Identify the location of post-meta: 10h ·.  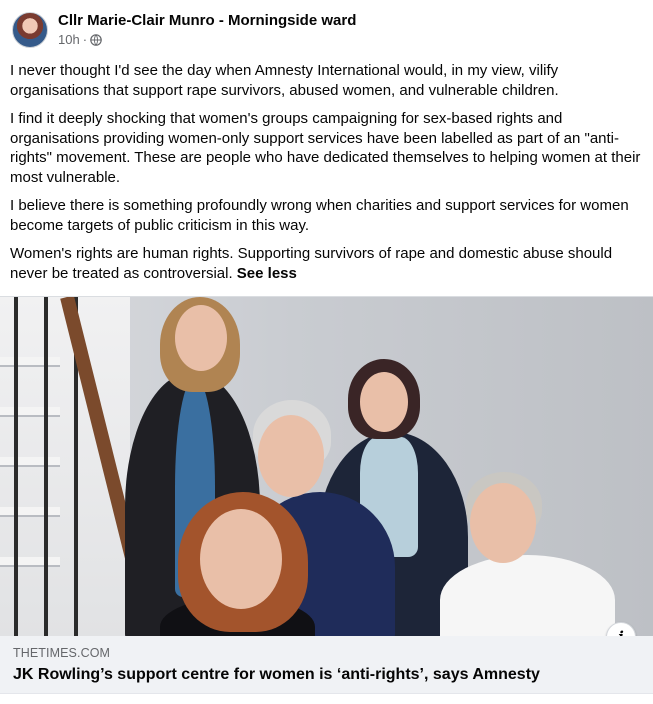
(207, 39).